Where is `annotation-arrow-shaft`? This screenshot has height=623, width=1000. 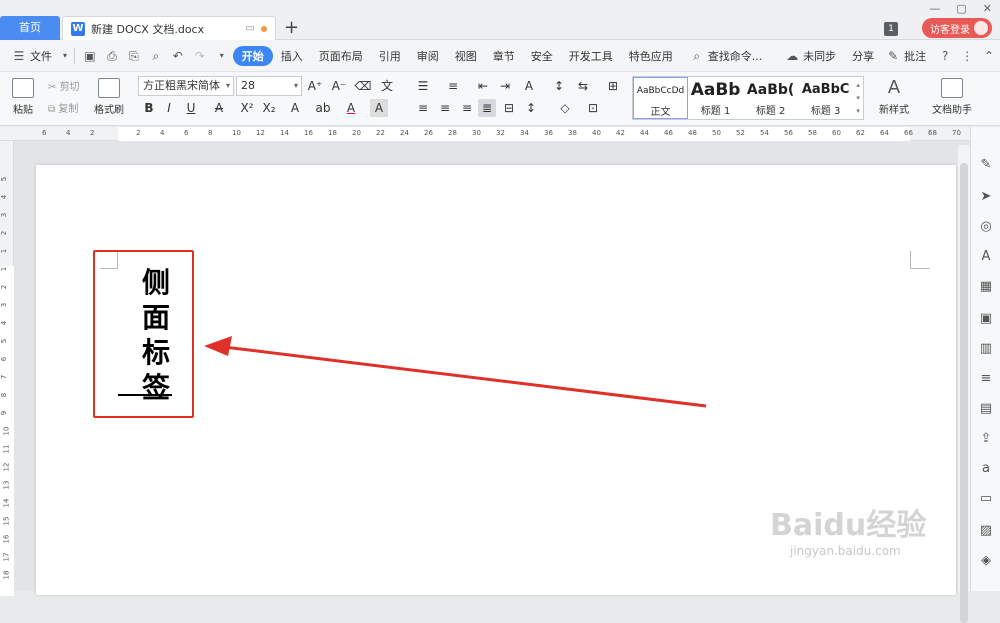
annotation-arrow-shaft is located at coordinates (465, 376).